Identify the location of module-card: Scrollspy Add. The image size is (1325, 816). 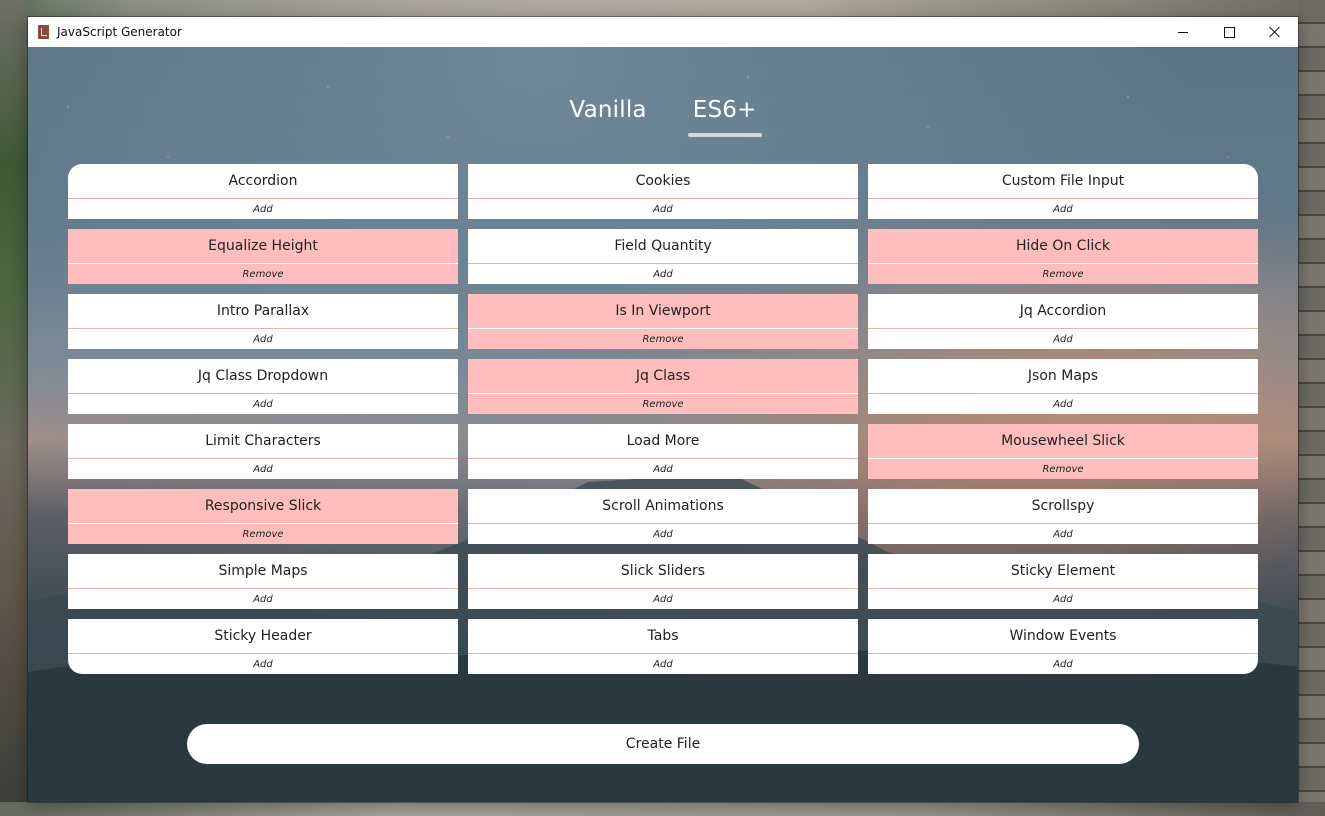
(1063, 516).